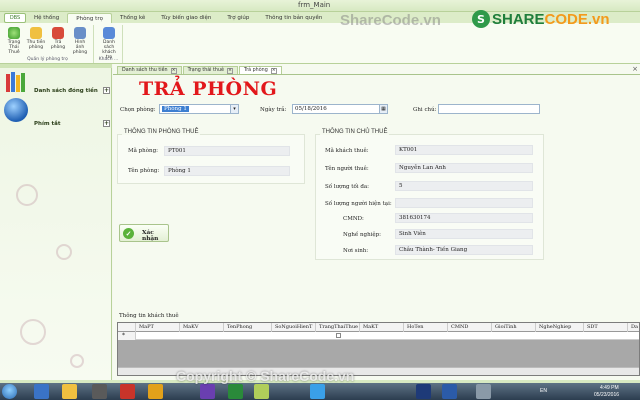 The width and height of the screenshot is (640, 400). What do you see at coordinates (340, 109) in the screenshot?
I see `ngay-tra-datepicker: 05/18/2016 ▦` at bounding box center [340, 109].